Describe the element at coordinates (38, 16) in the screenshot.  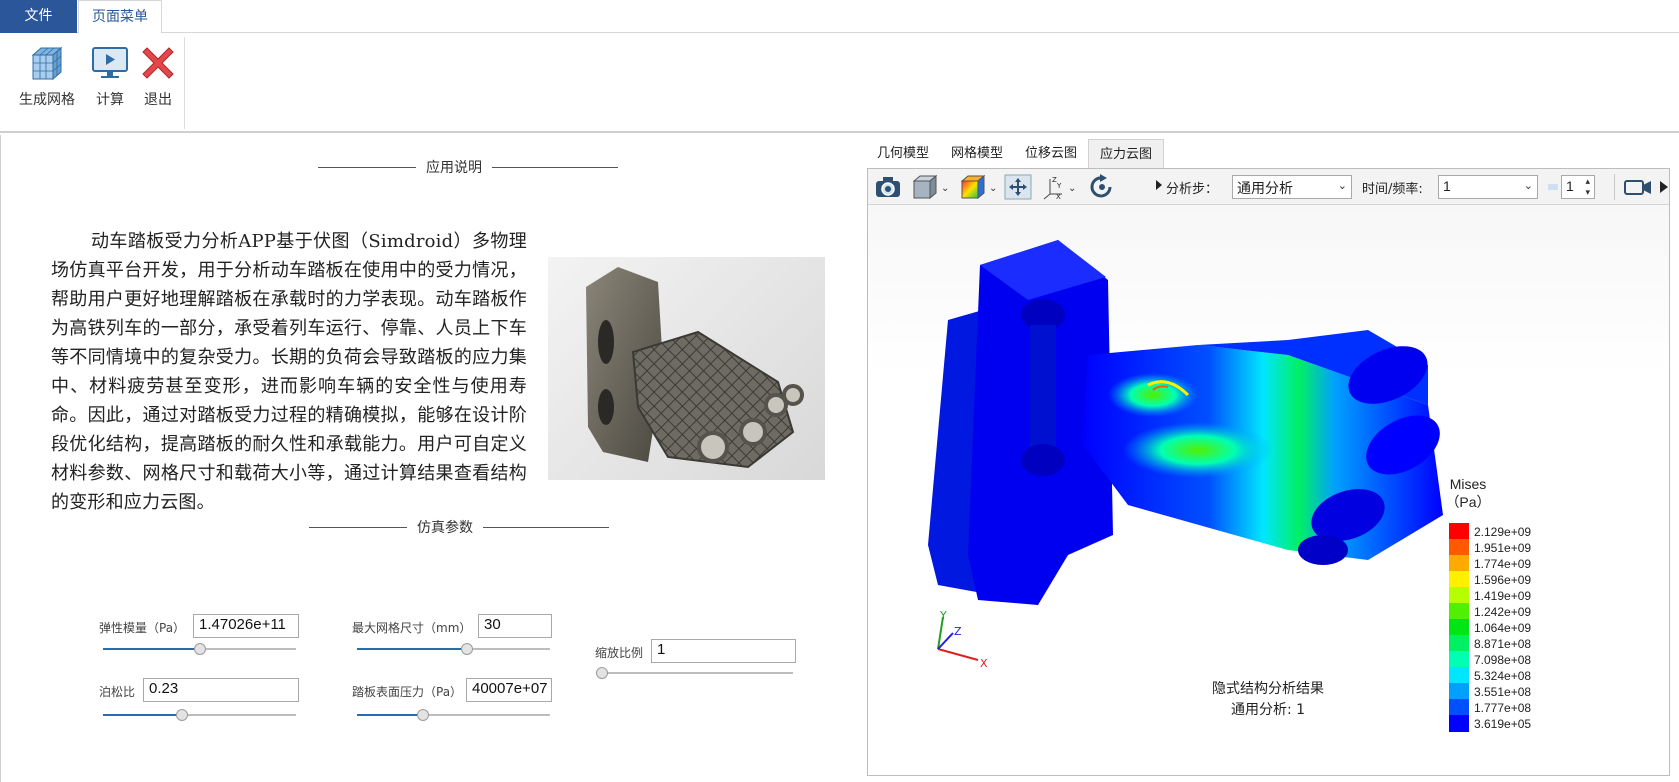
I see `tab-file: 文件` at that location.